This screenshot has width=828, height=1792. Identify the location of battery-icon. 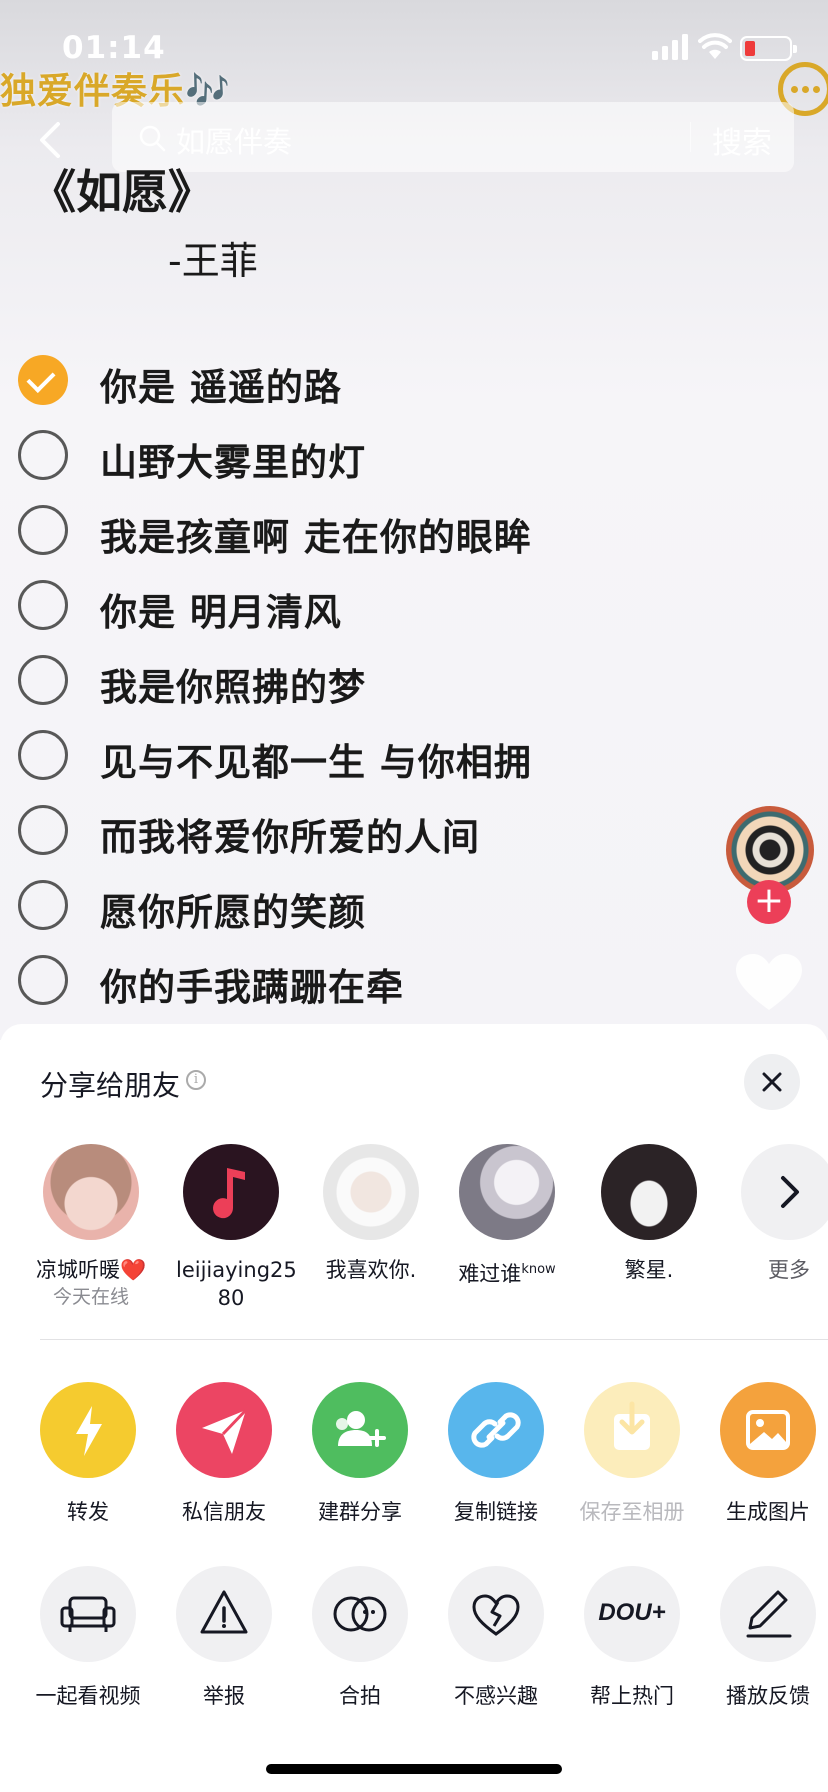
(768, 48).